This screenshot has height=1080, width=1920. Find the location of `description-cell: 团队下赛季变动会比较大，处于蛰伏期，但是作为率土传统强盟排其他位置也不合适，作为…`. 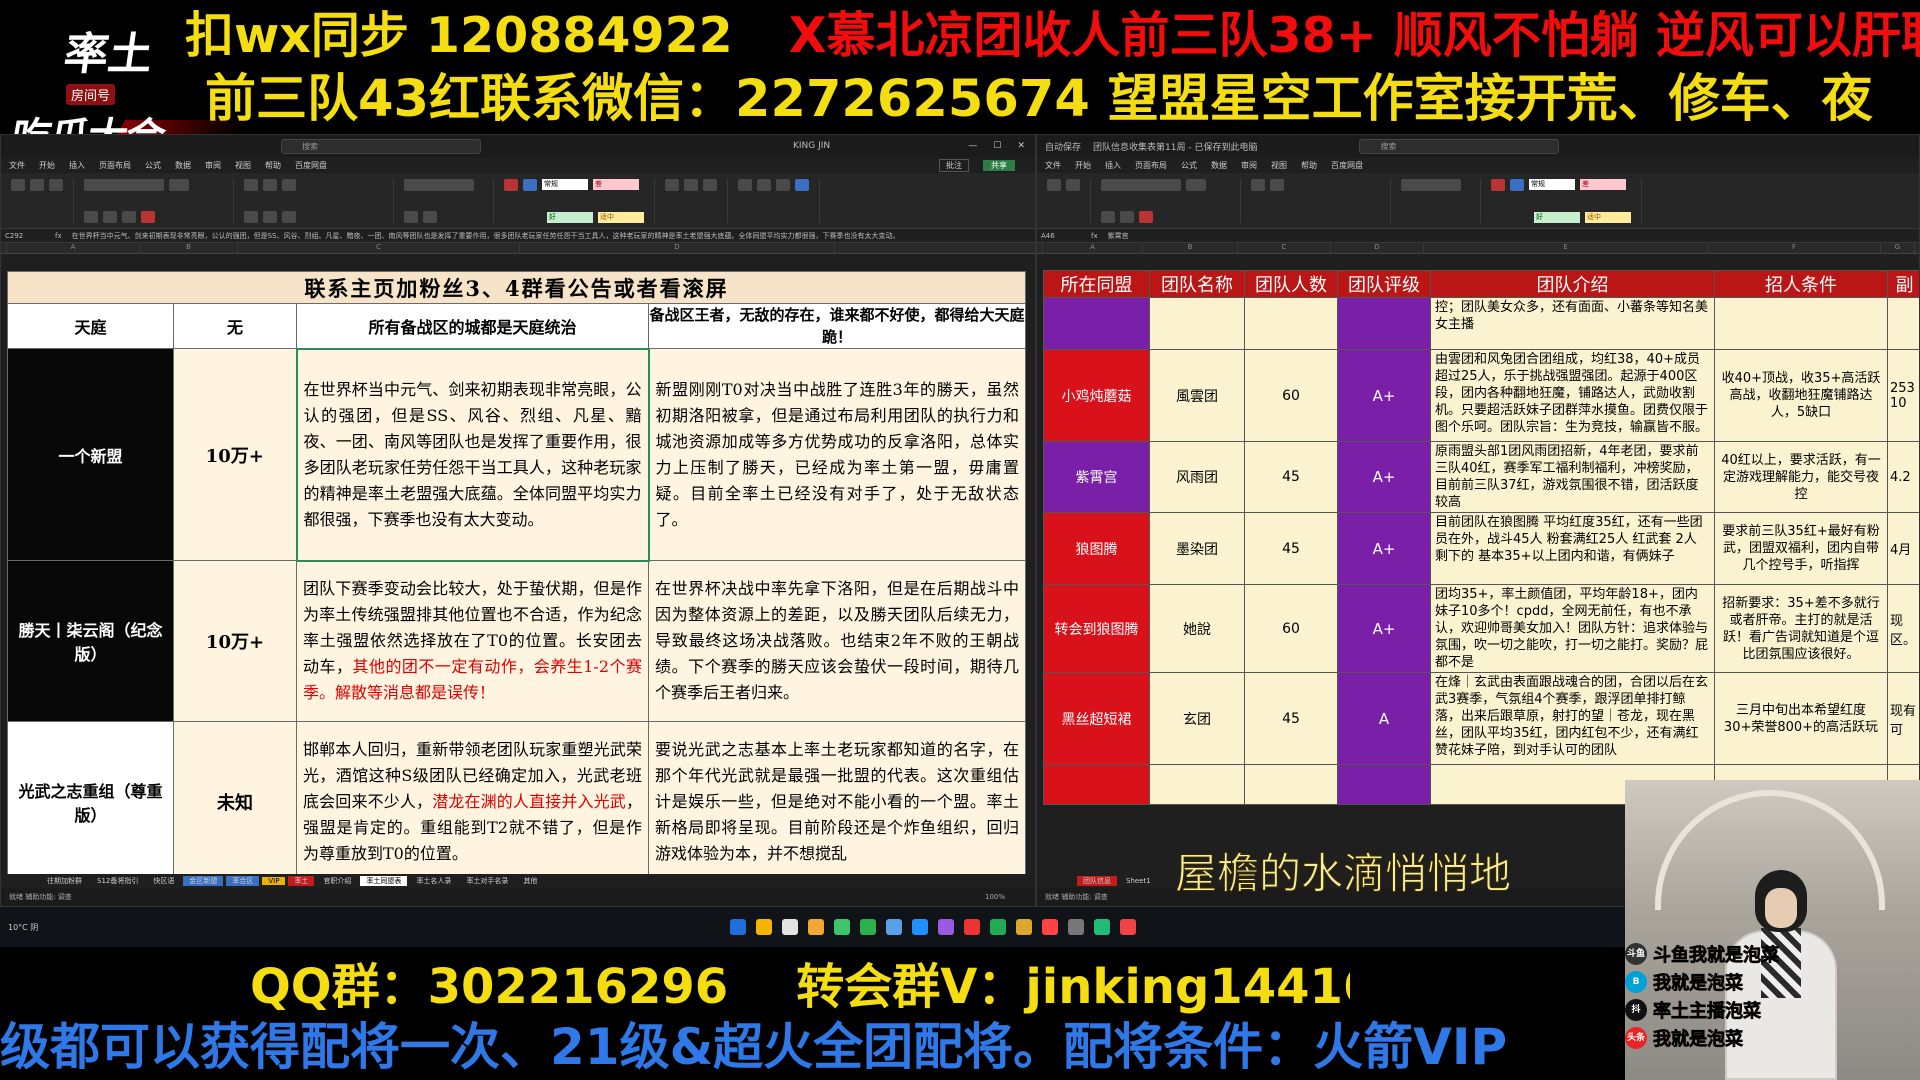

description-cell: 团队下赛季变动会比较大，处于蛰伏期，但是作为率土传统强盟排其他位置也不合适，作为… is located at coordinates (472, 641).